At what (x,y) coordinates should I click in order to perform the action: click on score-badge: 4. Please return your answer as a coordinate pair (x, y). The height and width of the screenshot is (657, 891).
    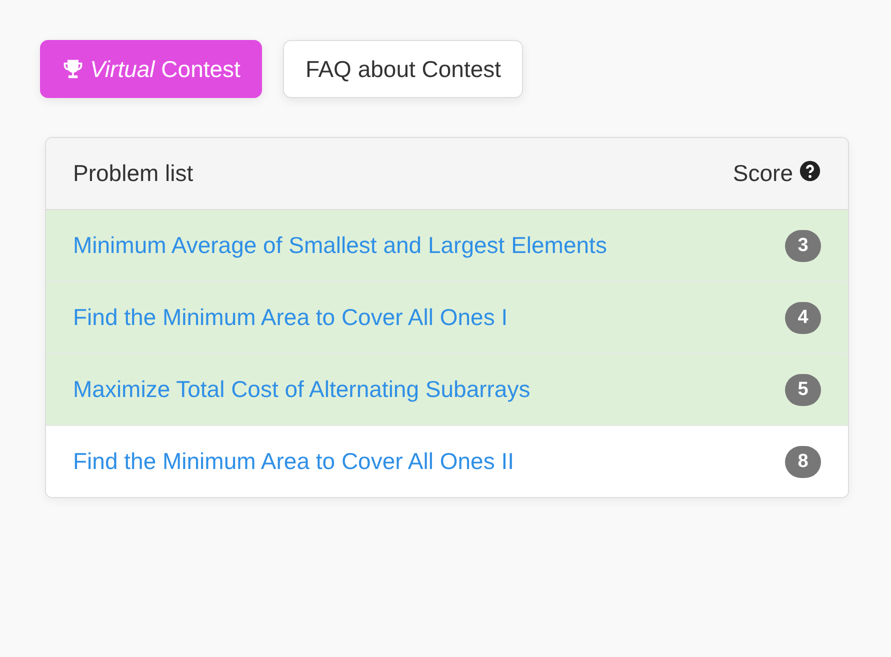
    Looking at the image, I should click on (803, 318).